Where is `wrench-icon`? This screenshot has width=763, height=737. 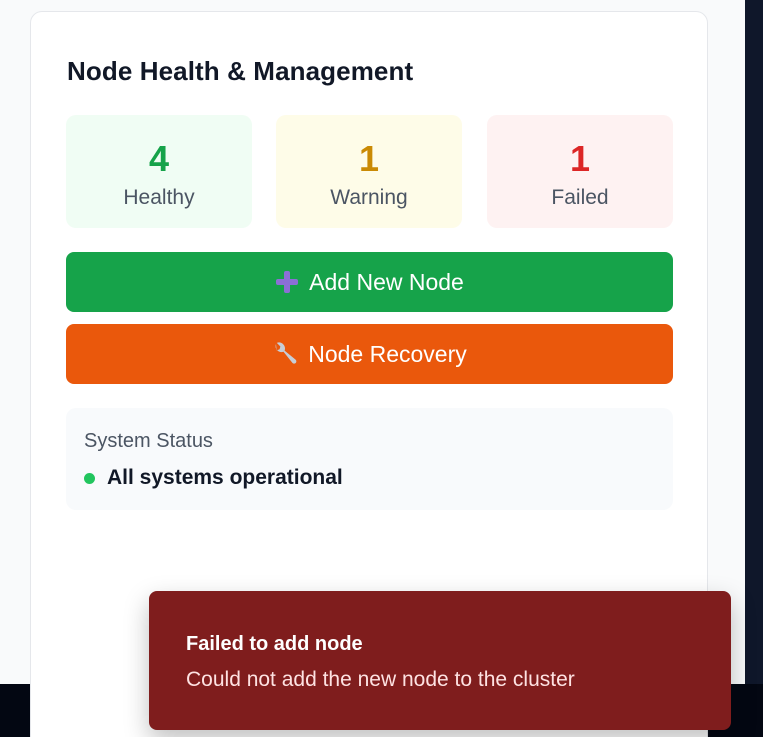
wrench-icon is located at coordinates (285, 354).